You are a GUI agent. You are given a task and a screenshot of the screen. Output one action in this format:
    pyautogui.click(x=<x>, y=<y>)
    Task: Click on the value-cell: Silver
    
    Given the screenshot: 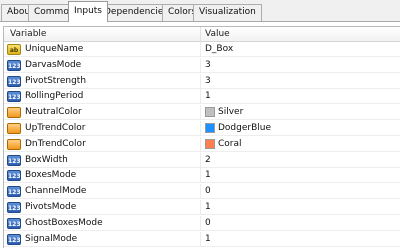 What is the action you would take?
    pyautogui.click(x=230, y=112)
    